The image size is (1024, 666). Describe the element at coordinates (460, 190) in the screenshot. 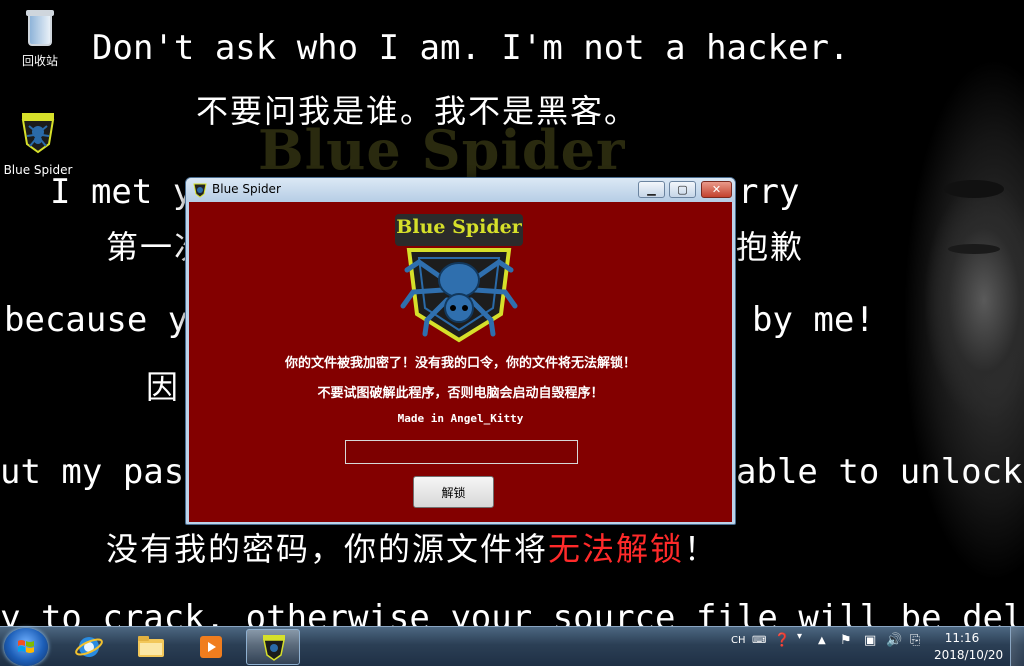

I see `dialog-titlebar: Blue Spider ▁ ▢ ✕` at that location.